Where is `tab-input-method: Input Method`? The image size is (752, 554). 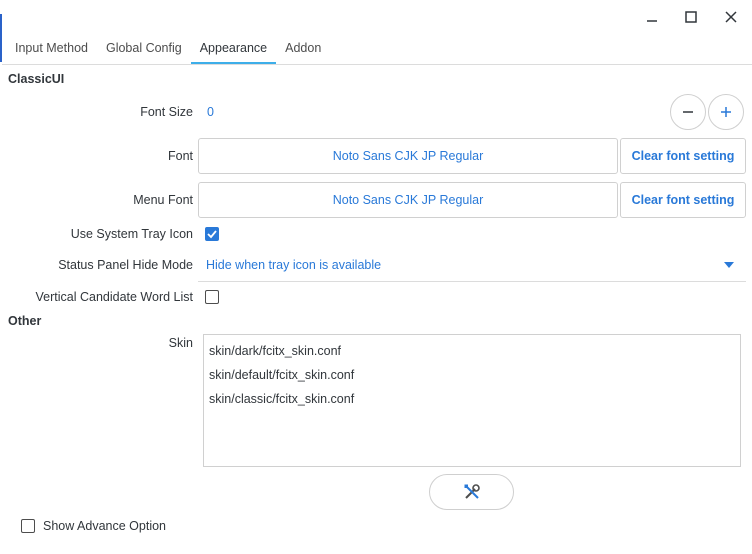 tab-input-method: Input Method is located at coordinates (51, 49).